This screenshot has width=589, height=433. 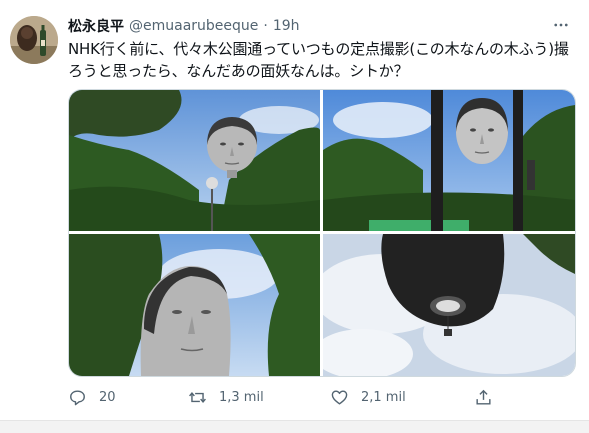 What do you see at coordinates (34, 40) in the screenshot?
I see `avatar` at bounding box center [34, 40].